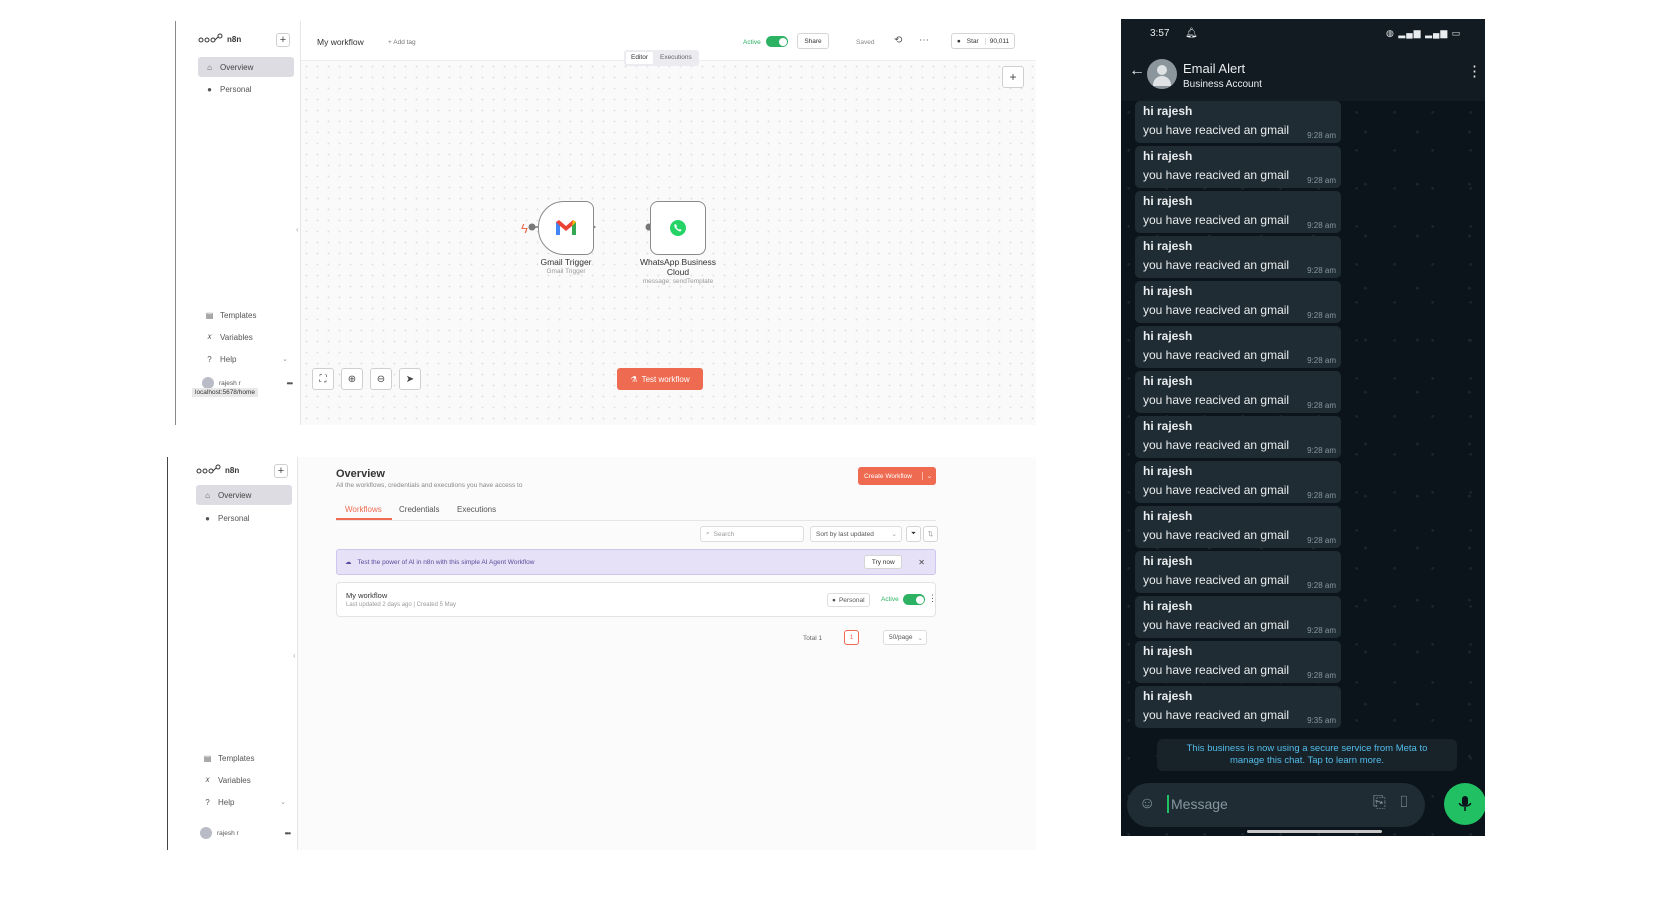  Describe the element at coordinates (323, 379) in the screenshot. I see `fit-view-icon: ⛶` at that location.